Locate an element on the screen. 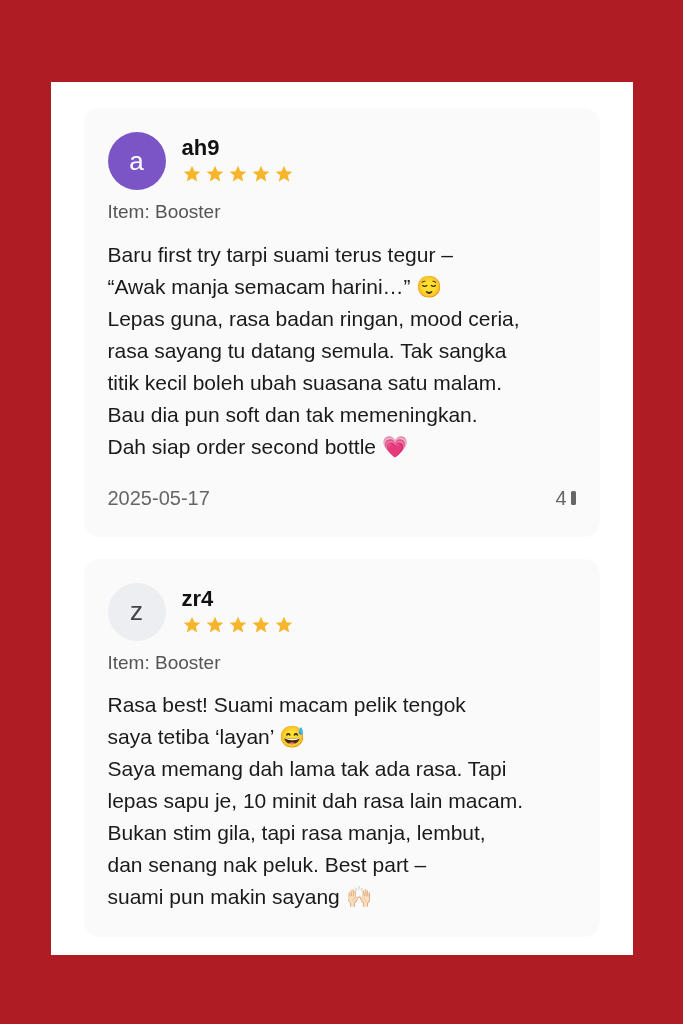  avatar: z is located at coordinates (136, 611).